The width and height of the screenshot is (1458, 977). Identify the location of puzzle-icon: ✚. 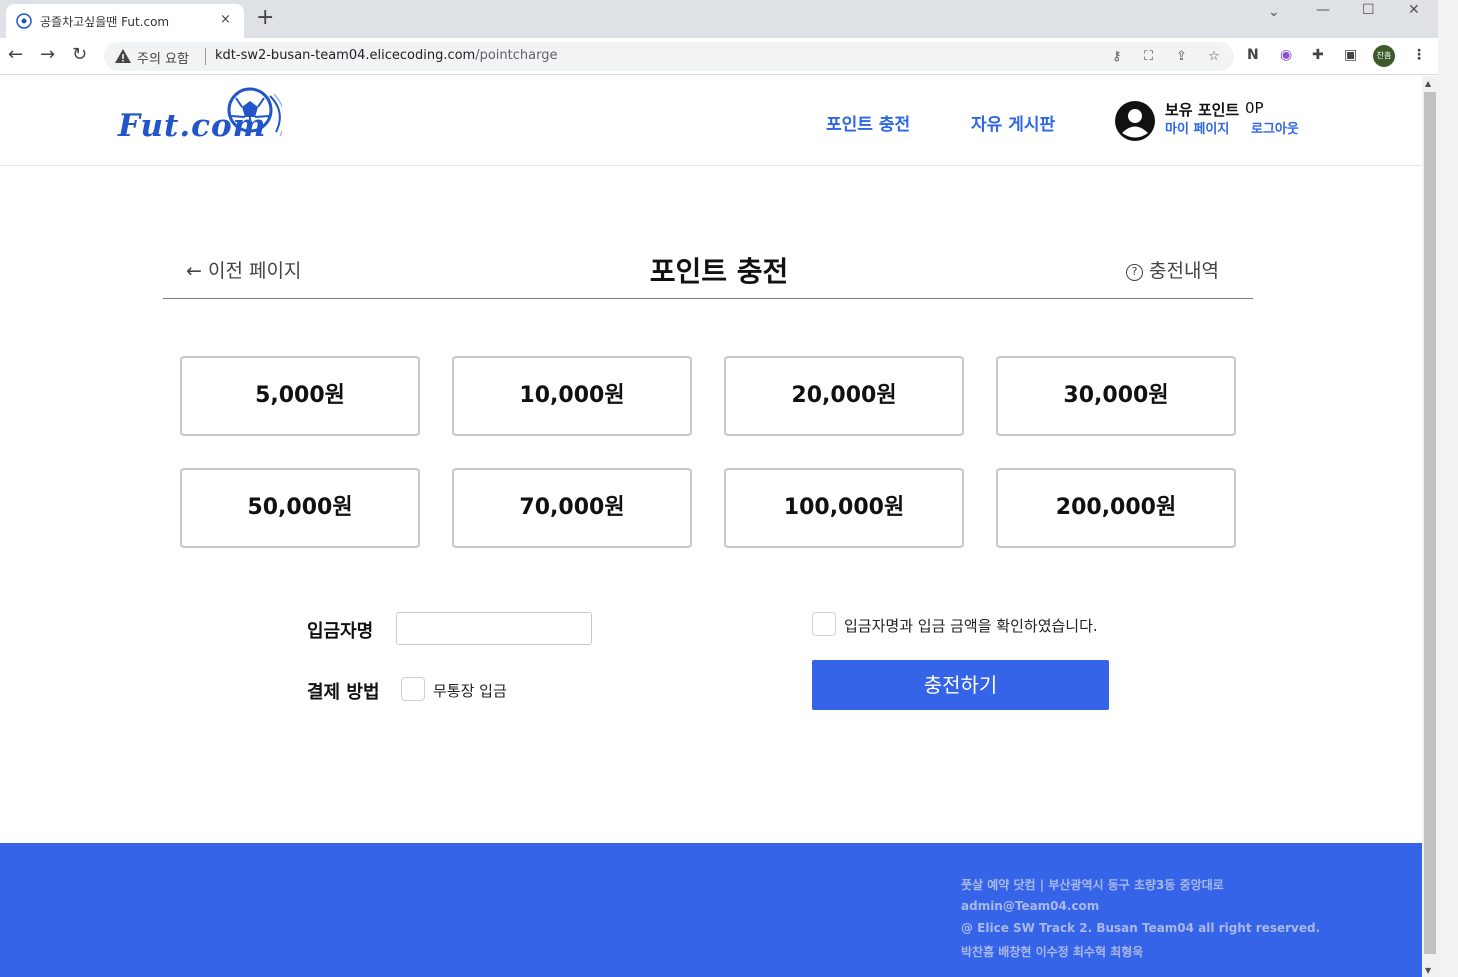
(1318, 55).